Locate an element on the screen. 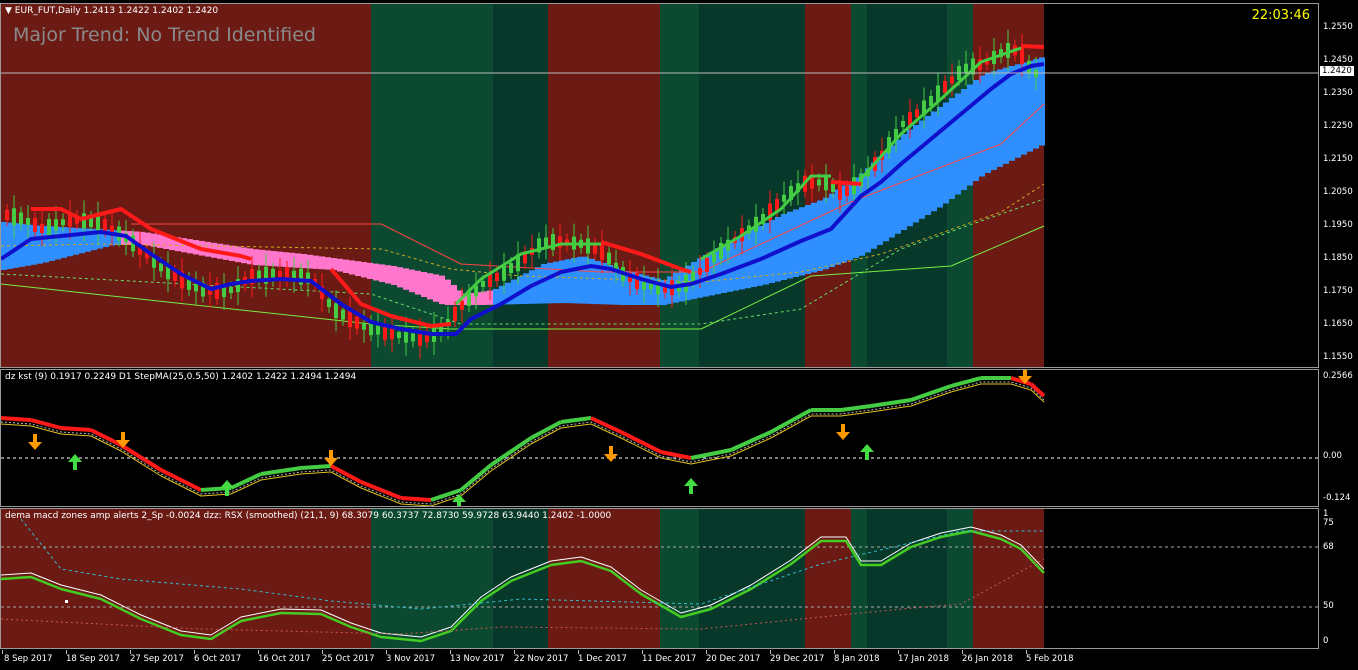 The width and height of the screenshot is (1358, 670). date-label: 16 Oct 2017 is located at coordinates (284, 659).